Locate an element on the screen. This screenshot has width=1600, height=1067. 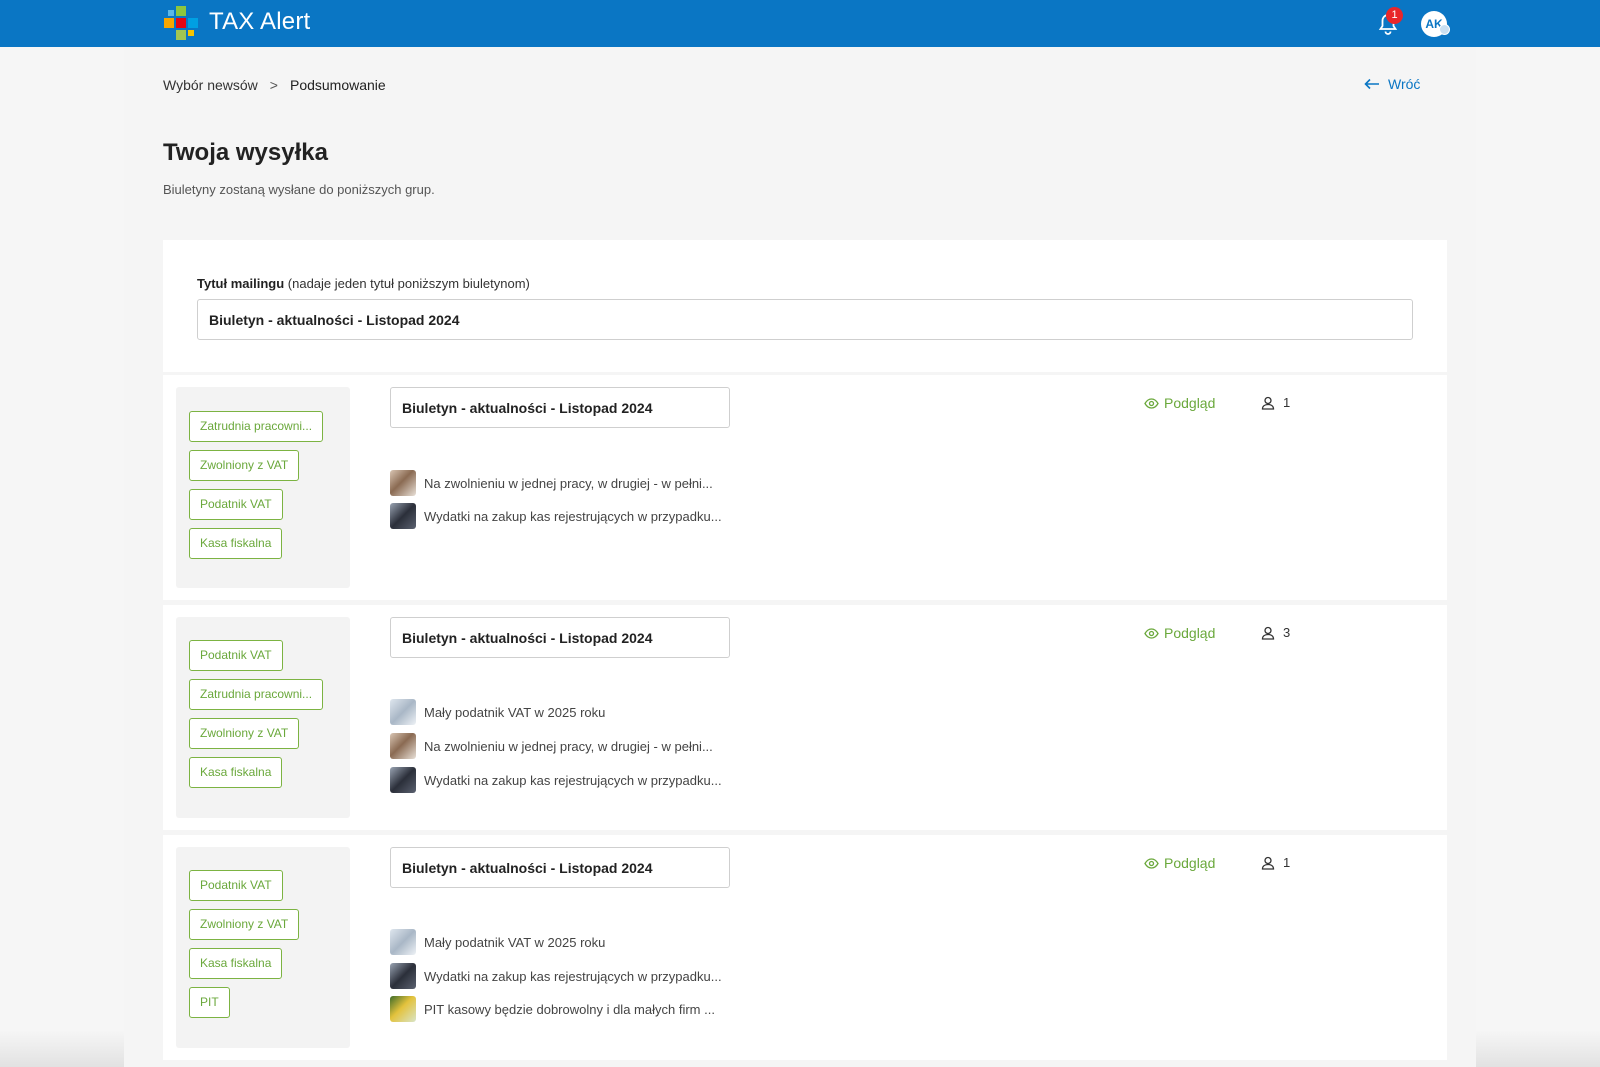
bottom-shade-right is located at coordinates (1538, 1048).